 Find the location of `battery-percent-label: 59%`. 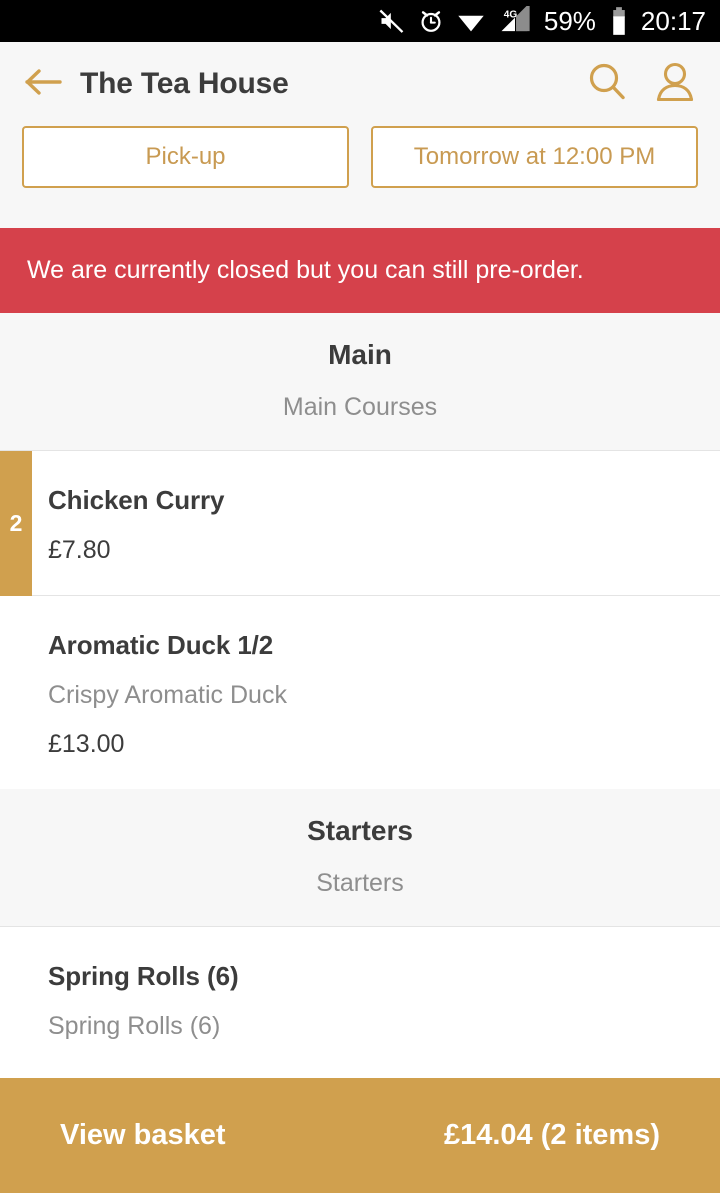

battery-percent-label: 59% is located at coordinates (569, 21).